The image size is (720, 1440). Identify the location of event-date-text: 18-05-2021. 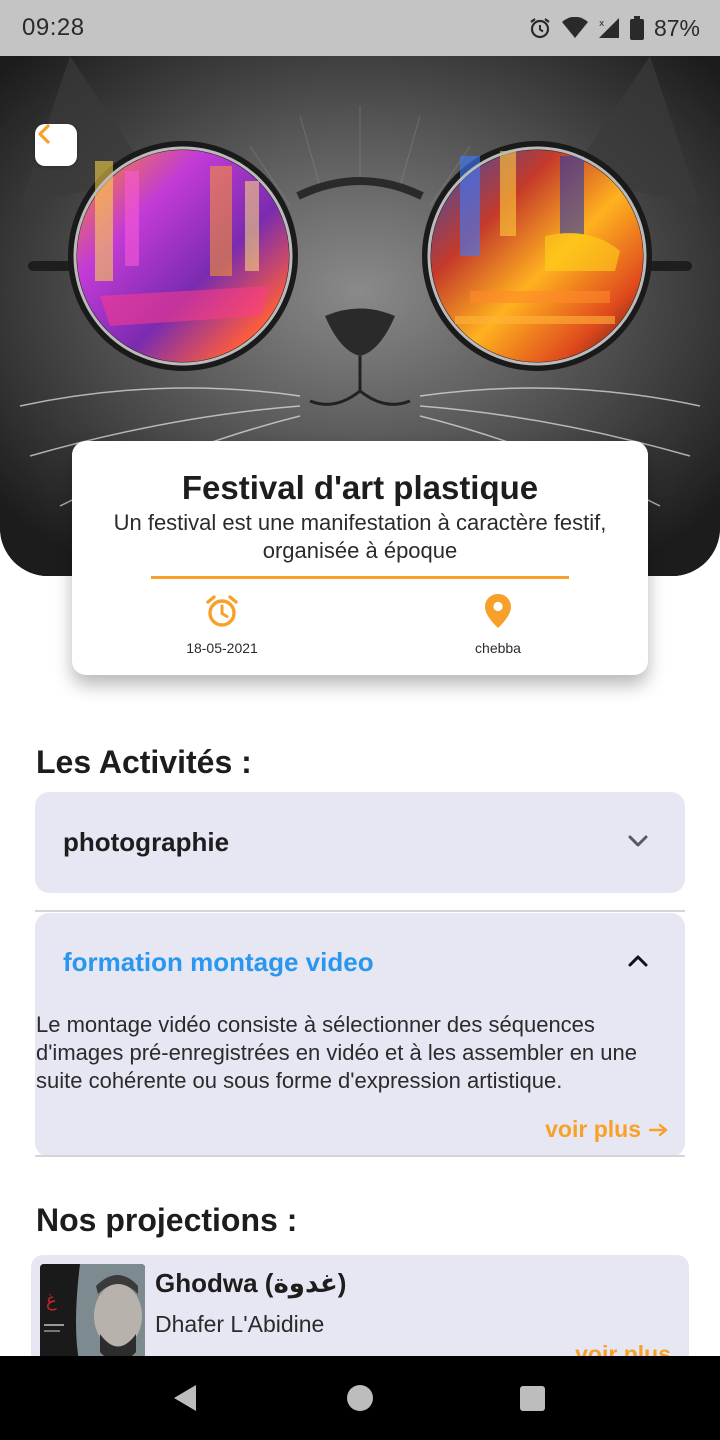
(222, 648).